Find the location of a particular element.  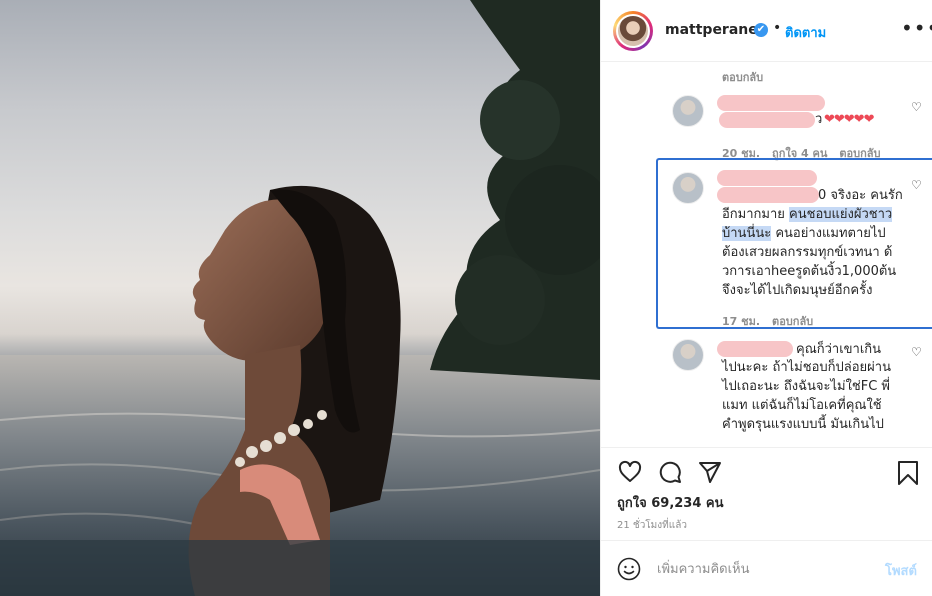

verified-badge-icon: ✔ is located at coordinates (761, 30).